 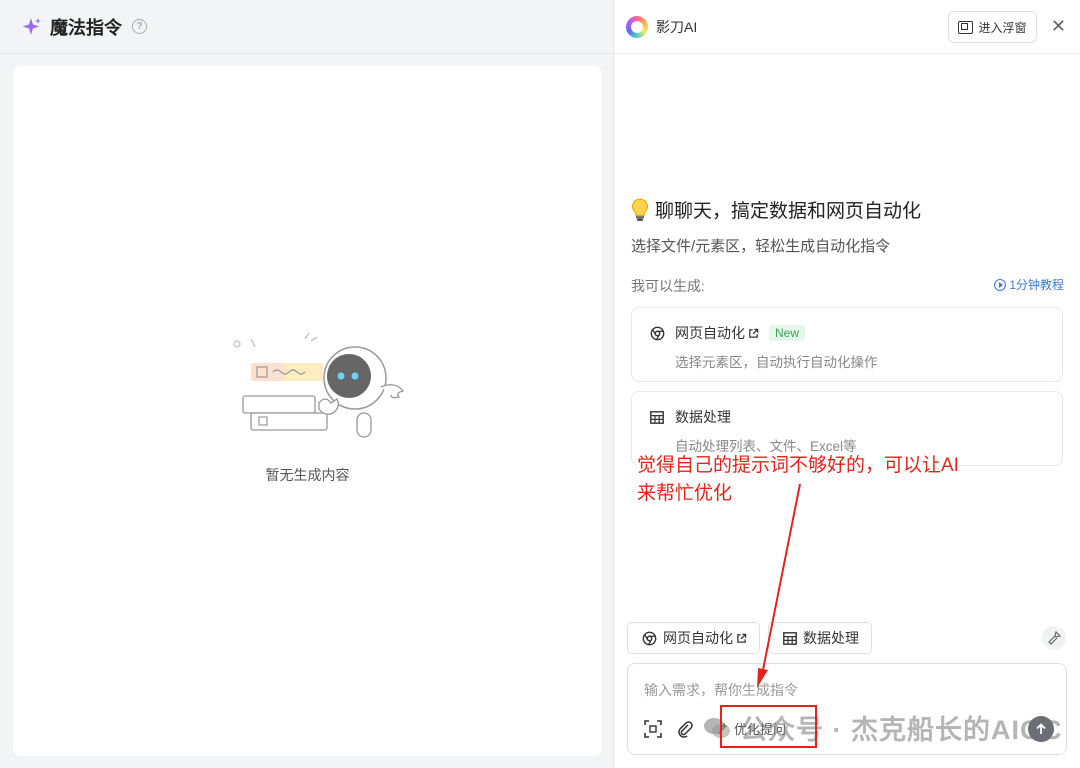 I want to click on annotation-line: 来帮忙优化, so click(x=685, y=493).